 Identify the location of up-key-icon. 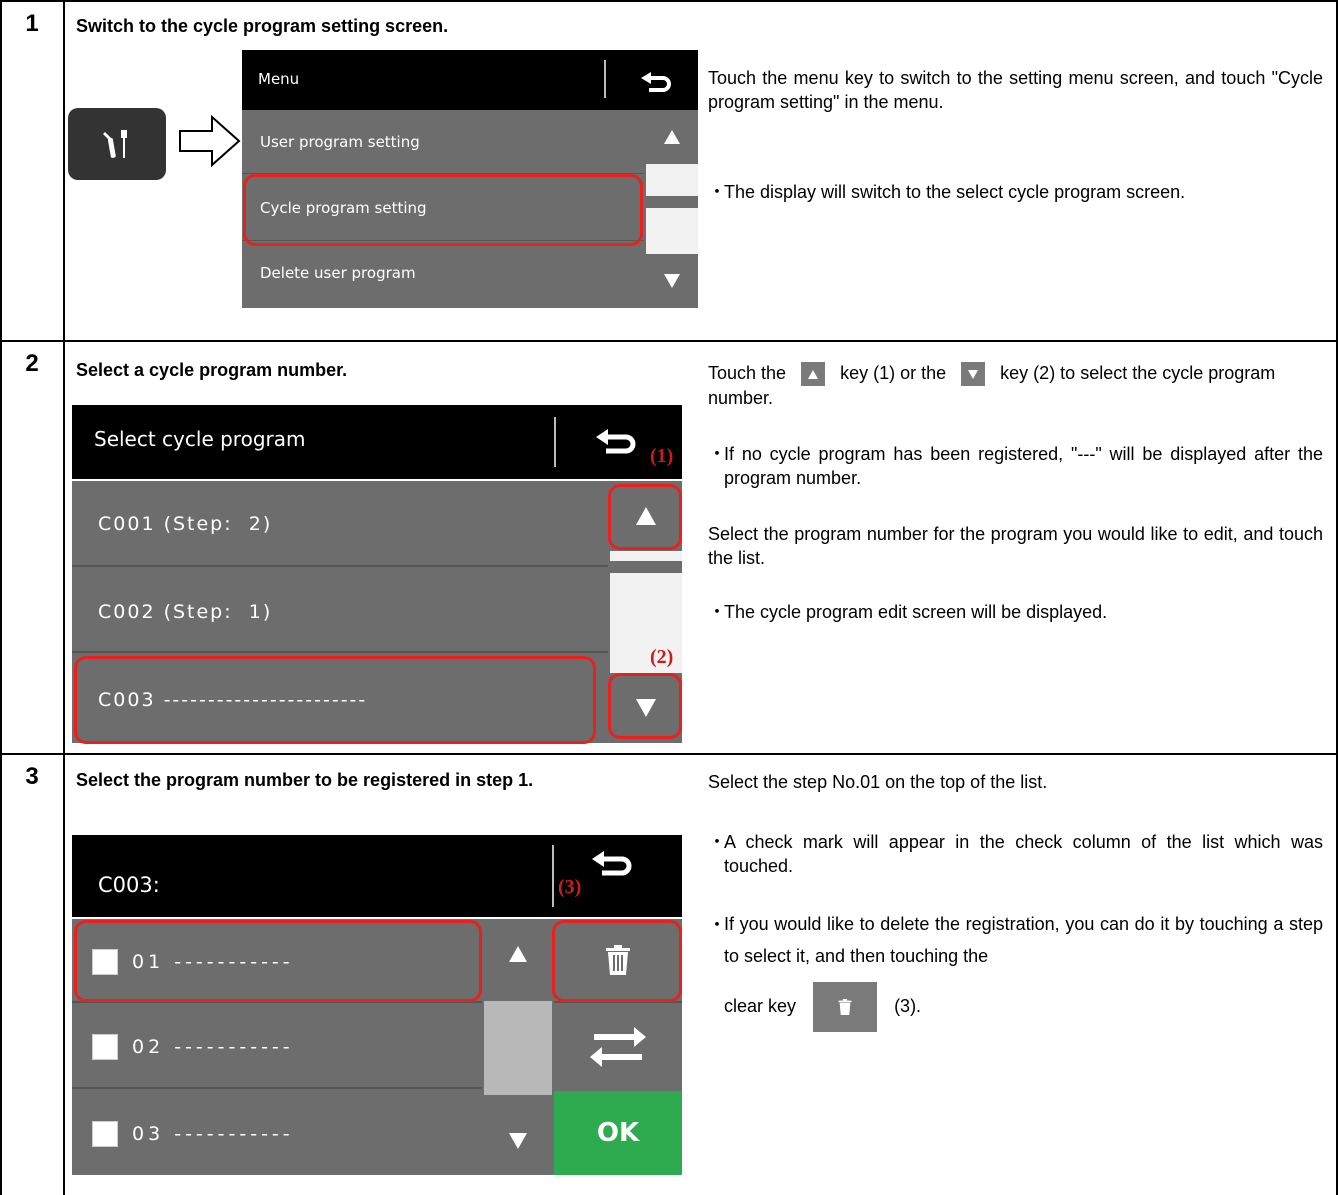
(813, 374).